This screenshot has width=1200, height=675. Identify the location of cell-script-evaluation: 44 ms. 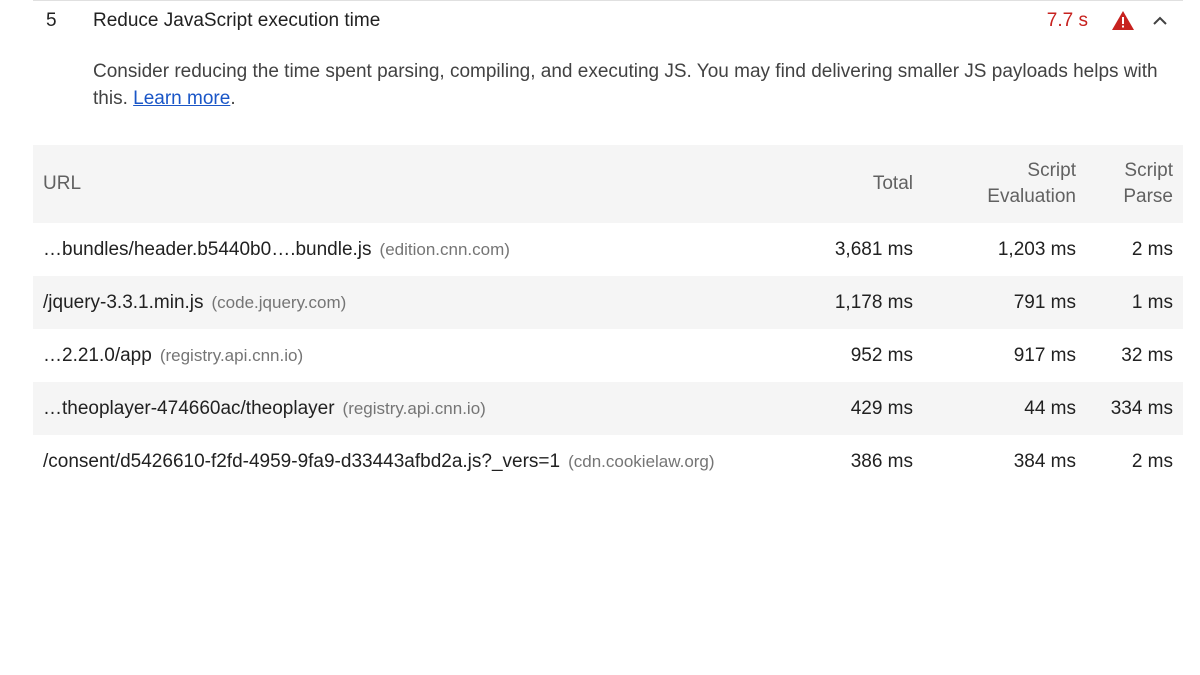
(1050, 408).